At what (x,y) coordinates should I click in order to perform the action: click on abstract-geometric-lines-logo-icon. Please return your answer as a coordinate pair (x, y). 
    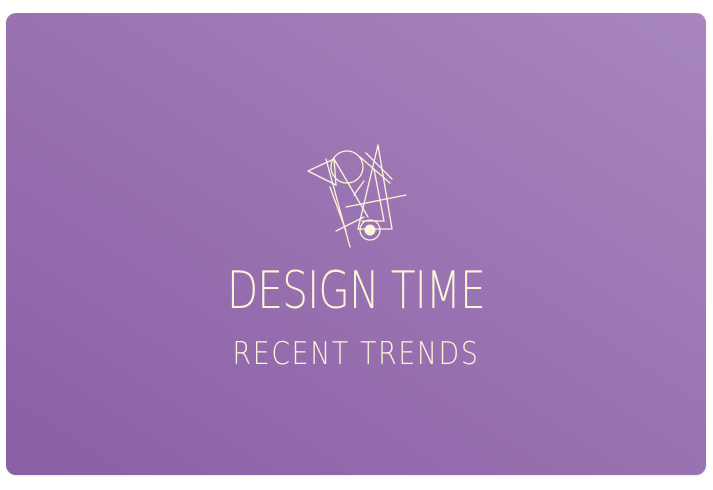
    Looking at the image, I should click on (357, 196).